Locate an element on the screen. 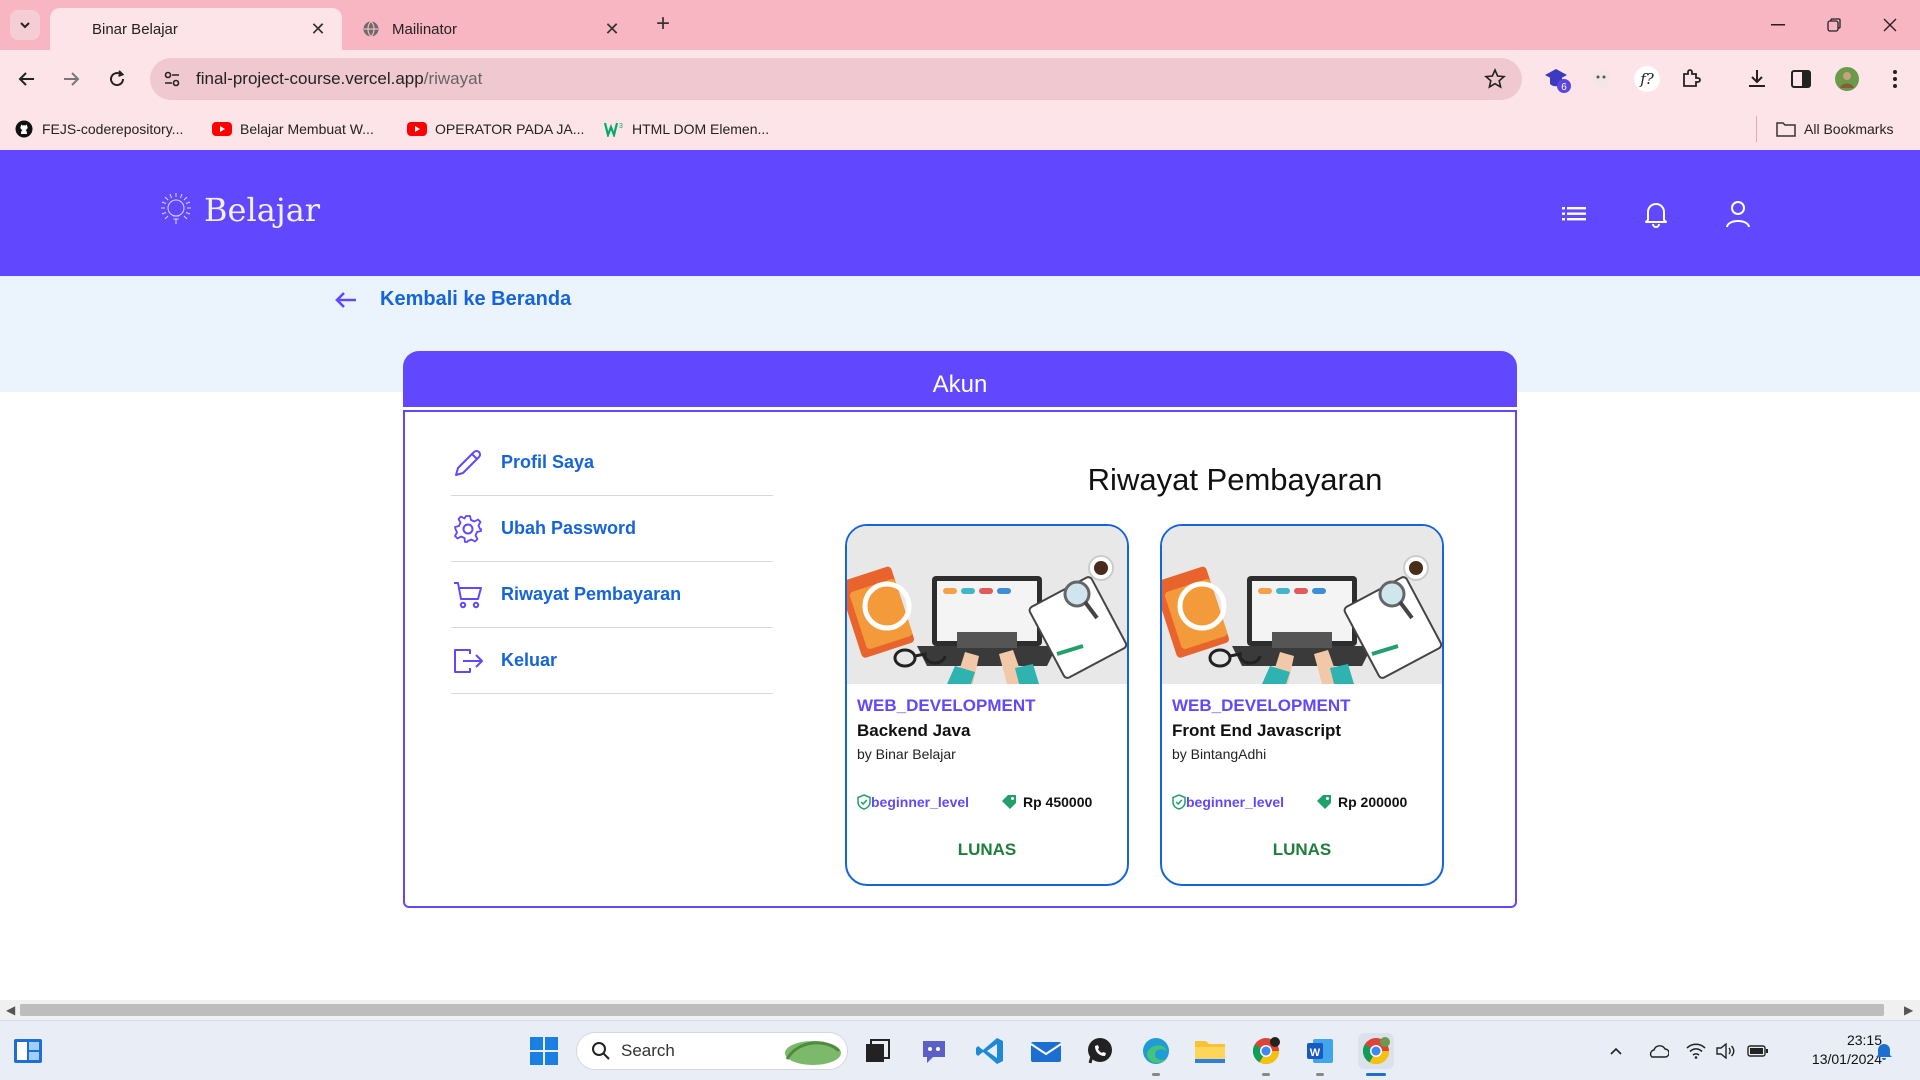 This screenshot has height=1080, width=1920. running-indicator is located at coordinates (1156, 1074).